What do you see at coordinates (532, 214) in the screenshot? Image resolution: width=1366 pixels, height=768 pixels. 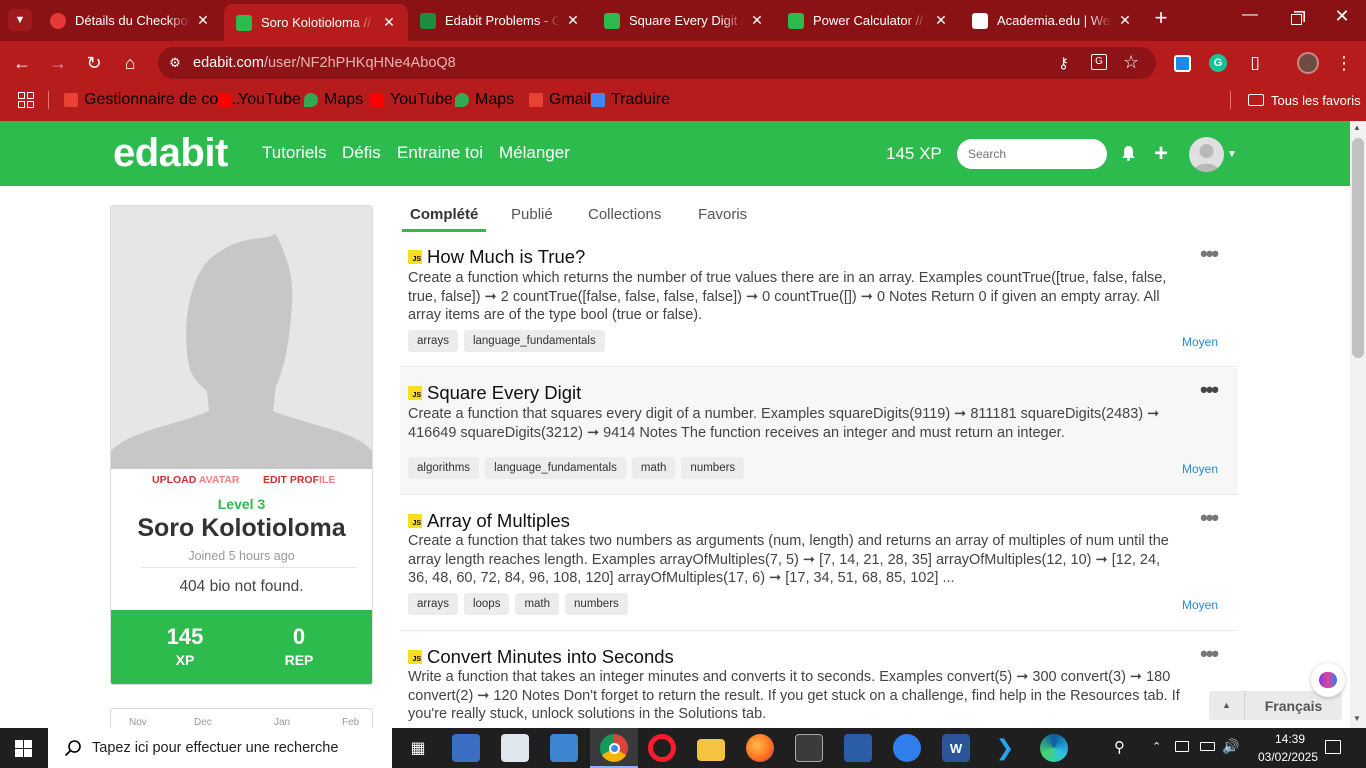 I see `tab-publie: Publié` at bounding box center [532, 214].